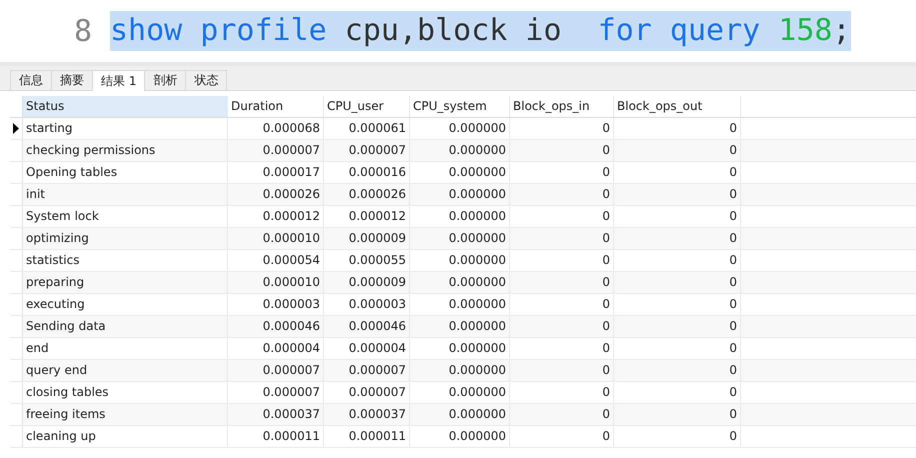 Image resolution: width=916 pixels, height=458 pixels. Describe the element at coordinates (125, 194) in the screenshot. I see `table-cell: init` at that location.